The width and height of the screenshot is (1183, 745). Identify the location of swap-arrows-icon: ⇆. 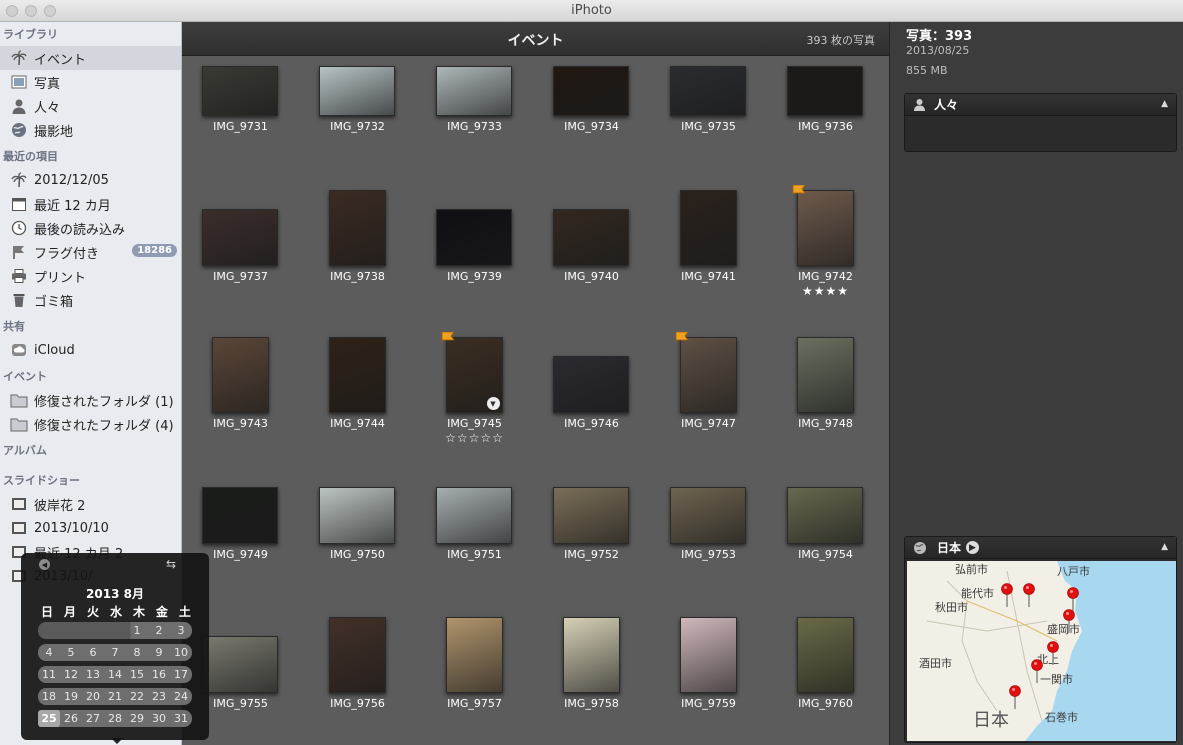
(171, 564).